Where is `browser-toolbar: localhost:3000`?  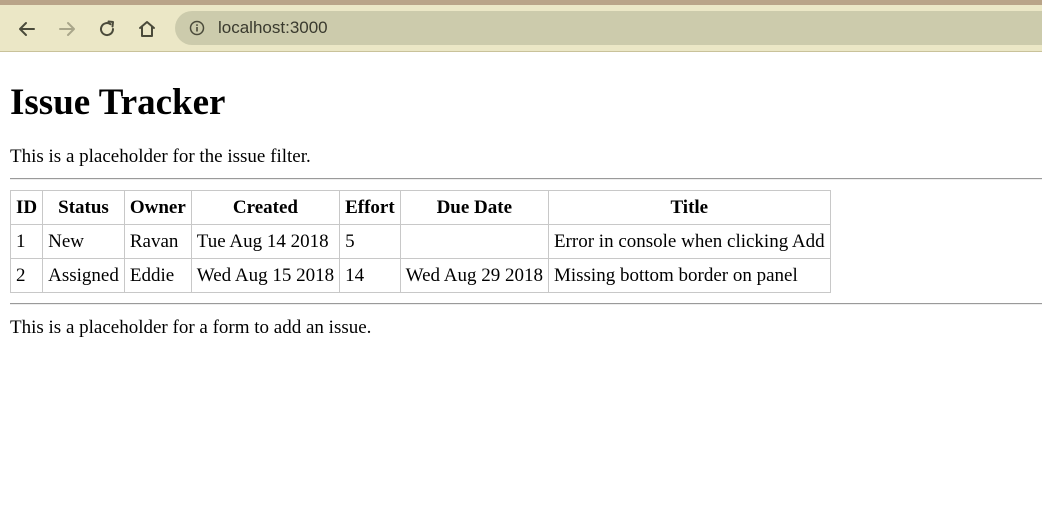
browser-toolbar: localhost:3000 is located at coordinates (521, 26).